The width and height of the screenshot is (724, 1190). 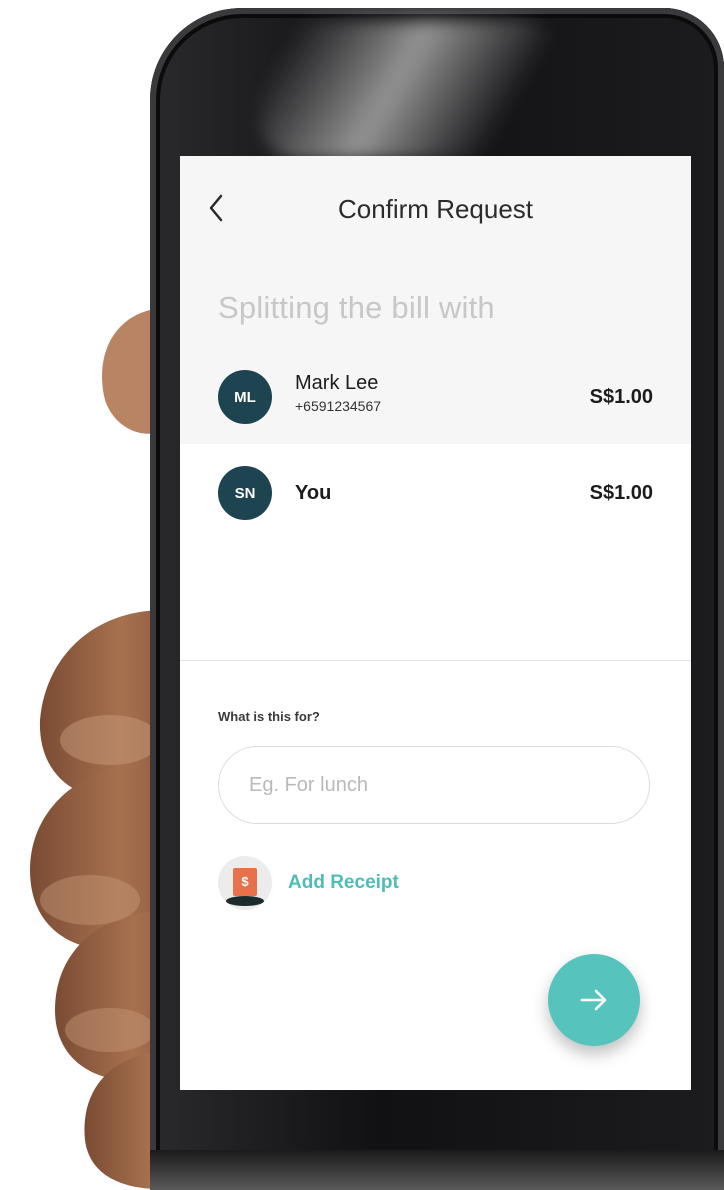 What do you see at coordinates (337, 383) in the screenshot?
I see `person-name: Mark Lee` at bounding box center [337, 383].